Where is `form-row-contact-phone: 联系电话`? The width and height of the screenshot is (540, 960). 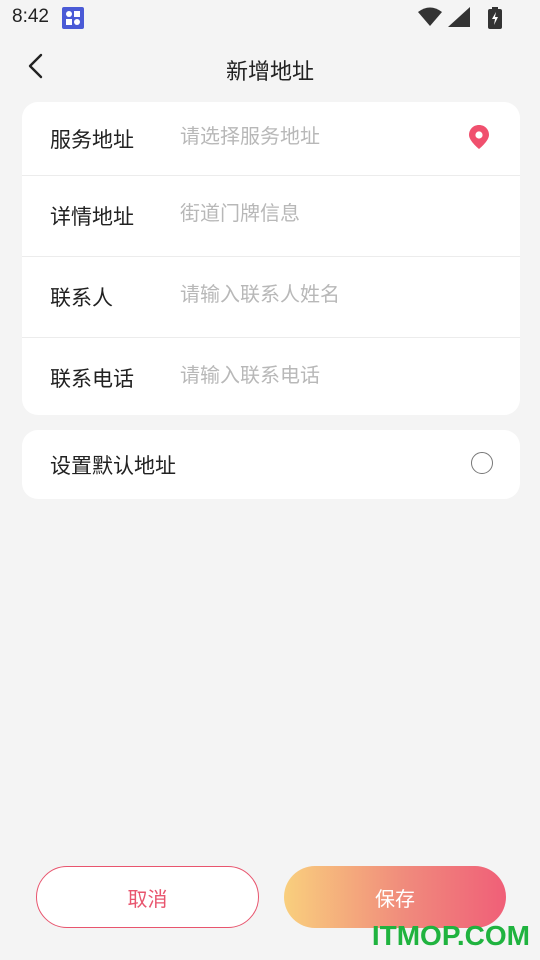 form-row-contact-phone: 联系电话 is located at coordinates (271, 376).